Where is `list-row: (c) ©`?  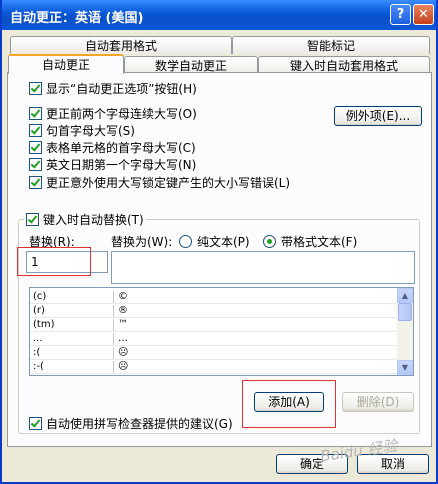
list-row: (c) © is located at coordinates (214, 297).